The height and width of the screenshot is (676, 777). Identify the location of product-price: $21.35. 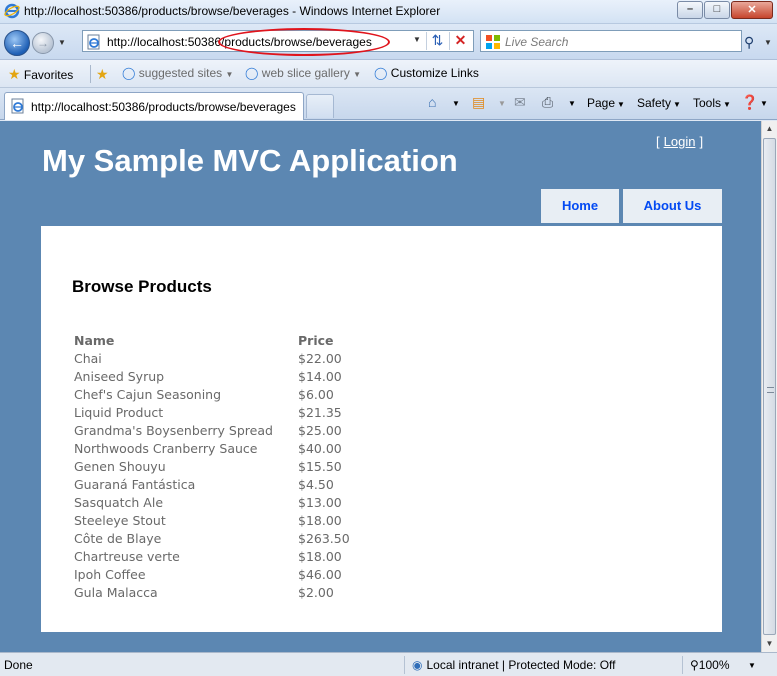
(320, 412).